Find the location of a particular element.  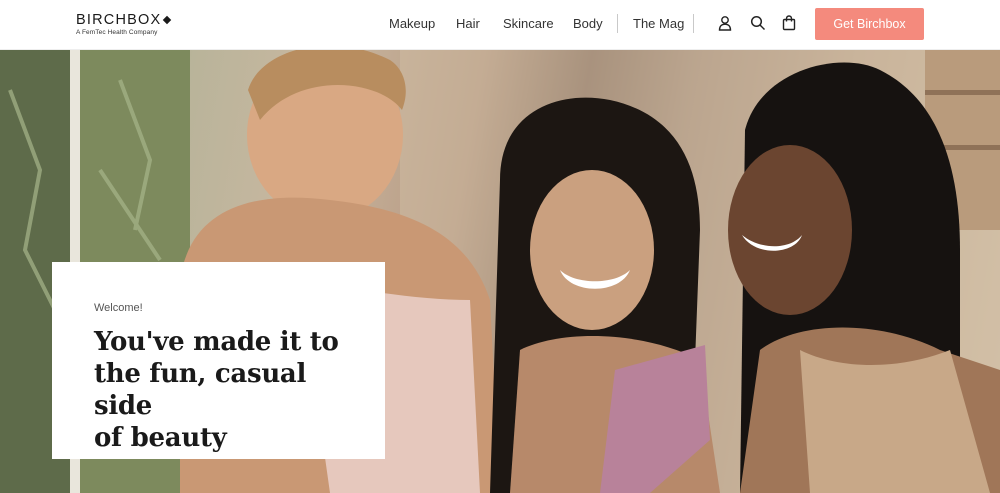

welcome-label: Welcome! is located at coordinates (118, 308).